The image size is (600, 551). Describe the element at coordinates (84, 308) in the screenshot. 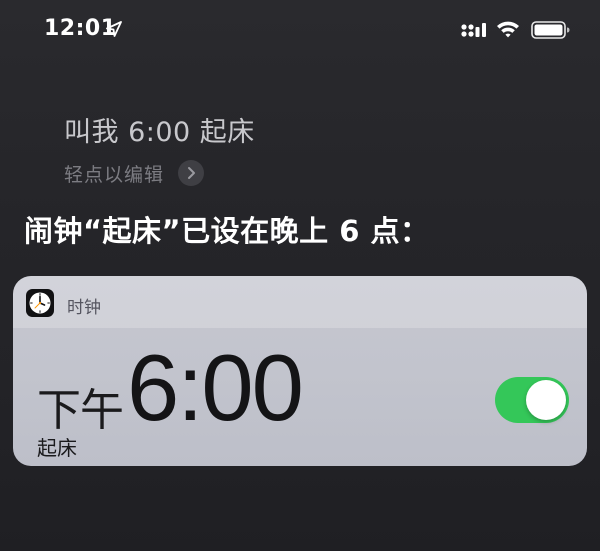

I see `app-name-label: 时钟` at that location.